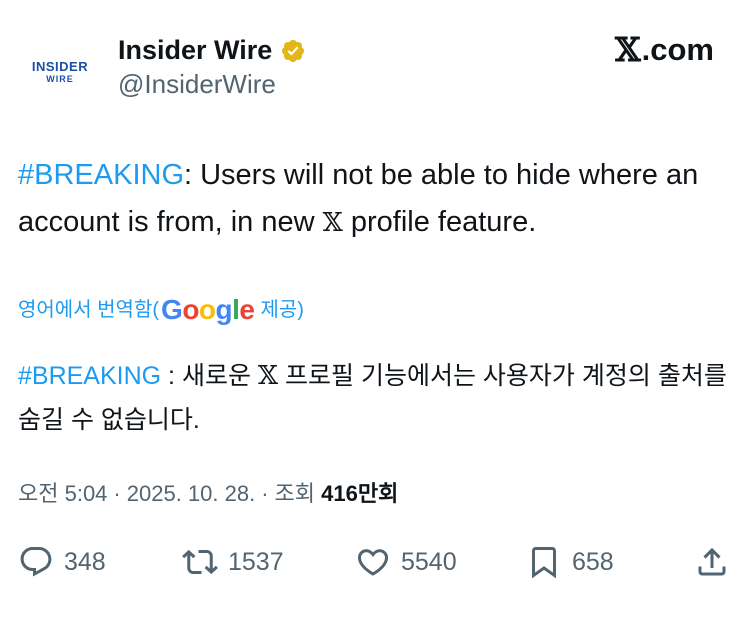 This screenshot has width=750, height=620. I want to click on translated-x-symbol-icon: 𝕏, so click(268, 376).